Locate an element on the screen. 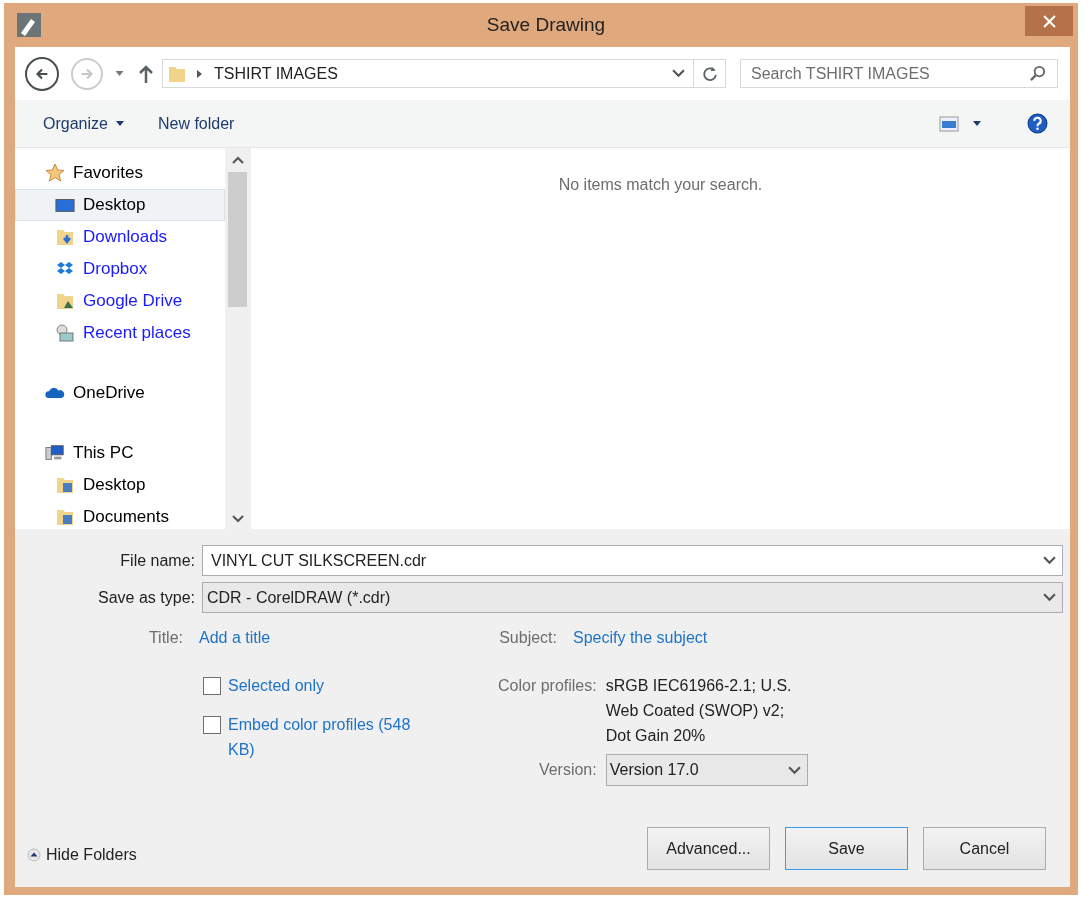 The height and width of the screenshot is (899, 1092). add-title-link: Add a title is located at coordinates (235, 638).